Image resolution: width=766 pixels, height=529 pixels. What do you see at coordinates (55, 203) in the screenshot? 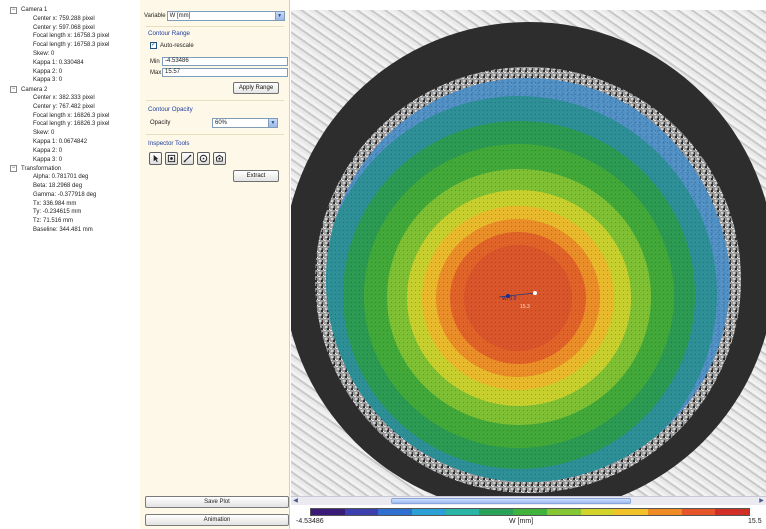
I see `tree-leaf: Tx: 336.984 mm` at bounding box center [55, 203].